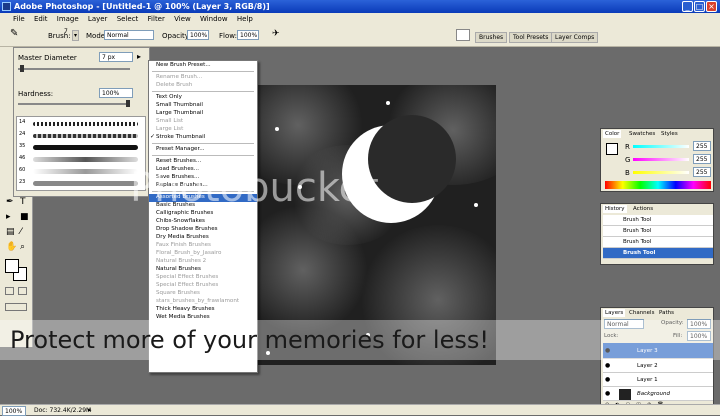  Describe the element at coordinates (642, 134) in the screenshot. I see `tab-swatches: Swatches` at that location.